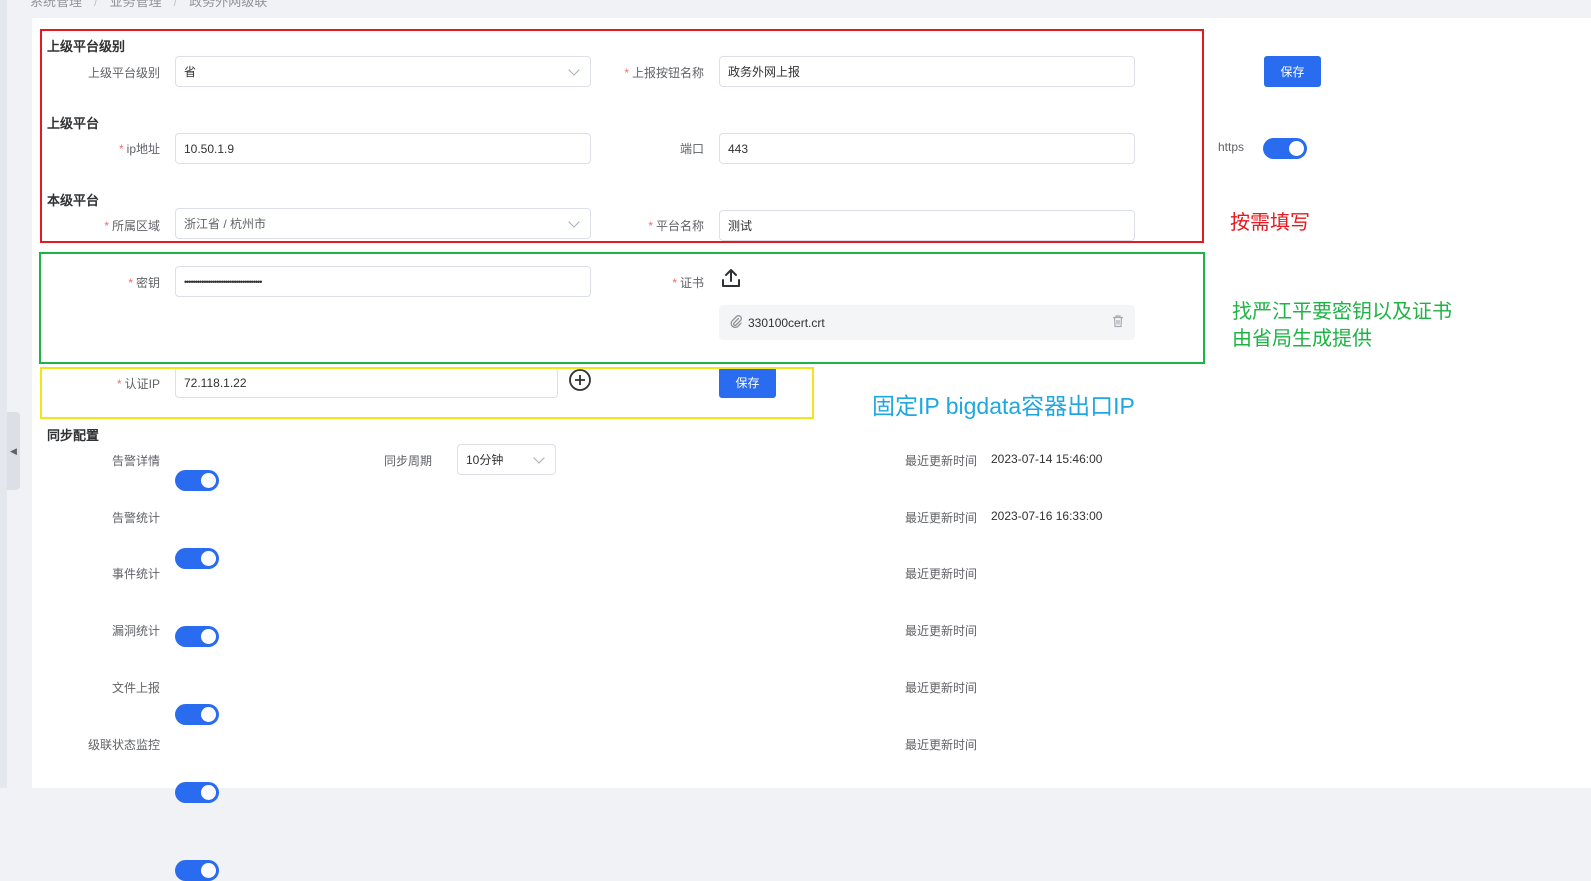  What do you see at coordinates (1292, 71) in the screenshot?
I see `save-button: 保存` at bounding box center [1292, 71].